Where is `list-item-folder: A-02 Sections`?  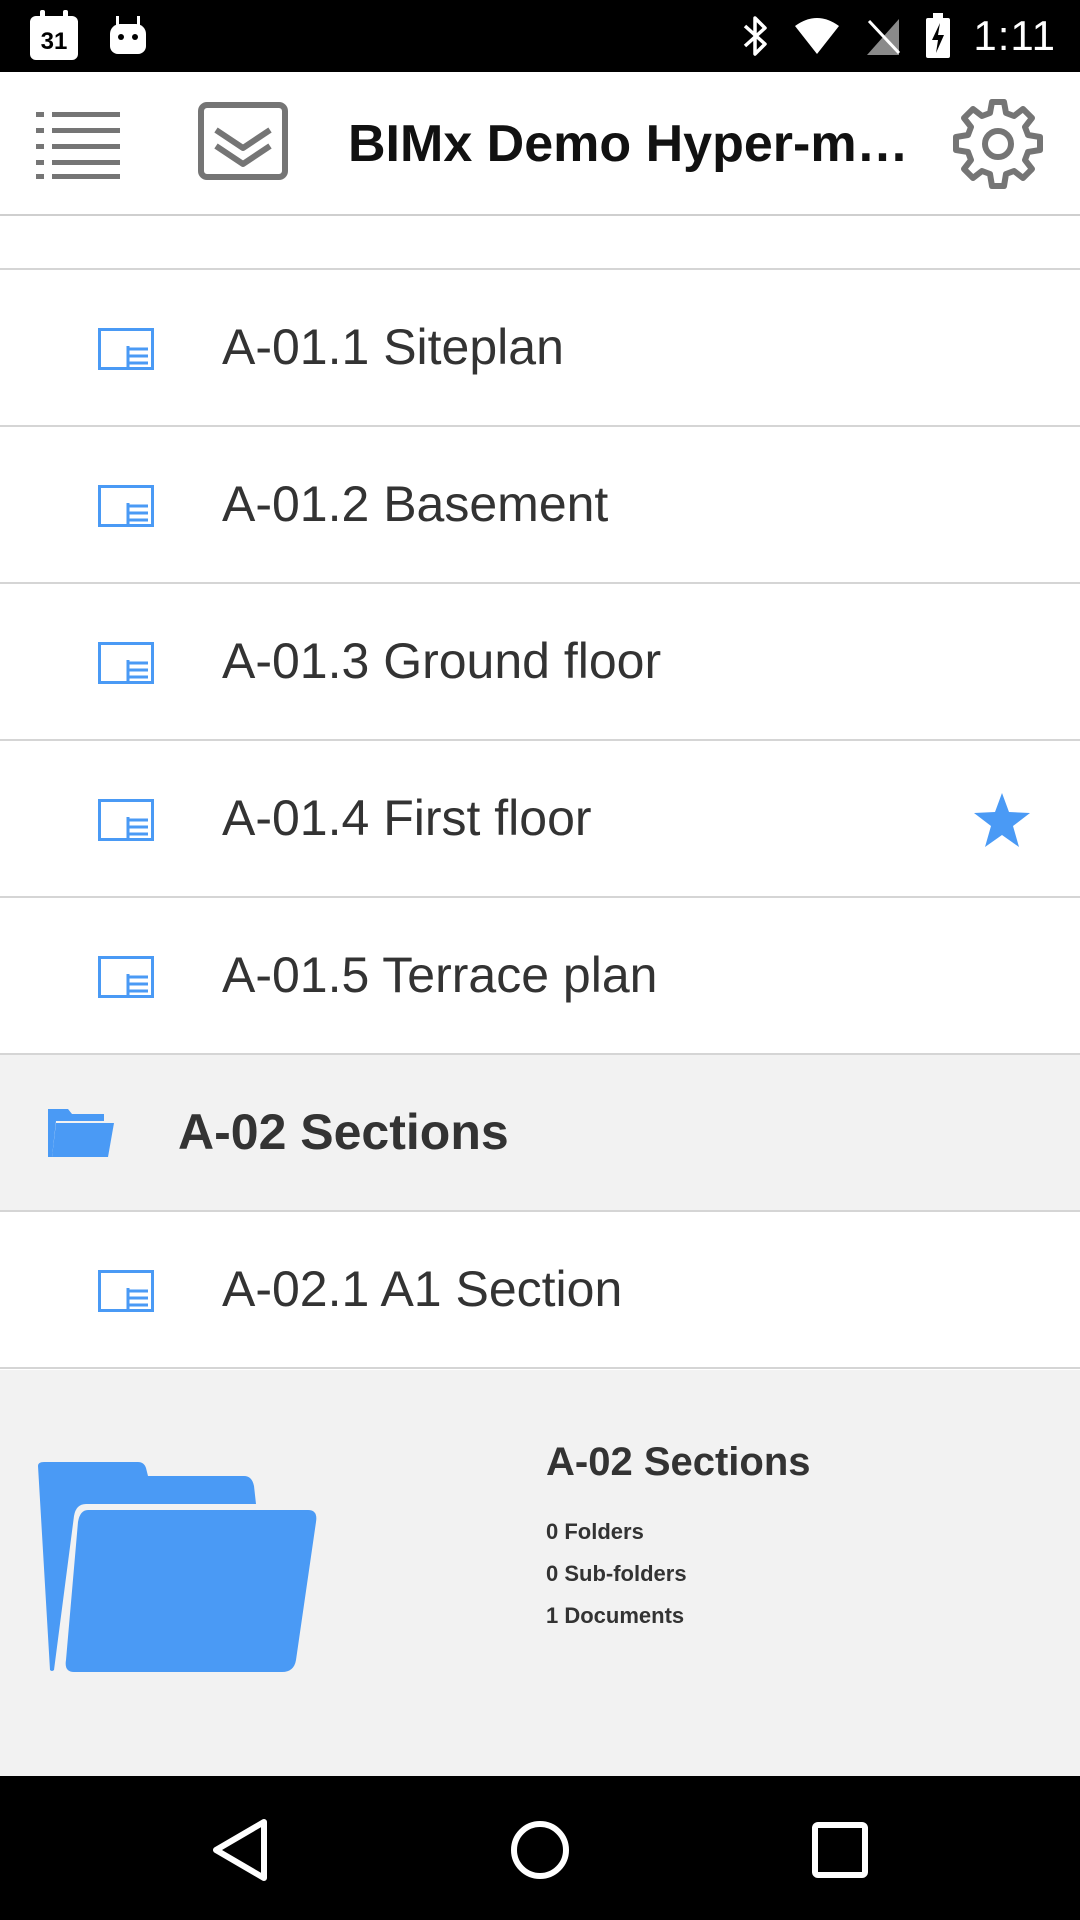
list-item-folder: A-02 Sections is located at coordinates (540, 1133).